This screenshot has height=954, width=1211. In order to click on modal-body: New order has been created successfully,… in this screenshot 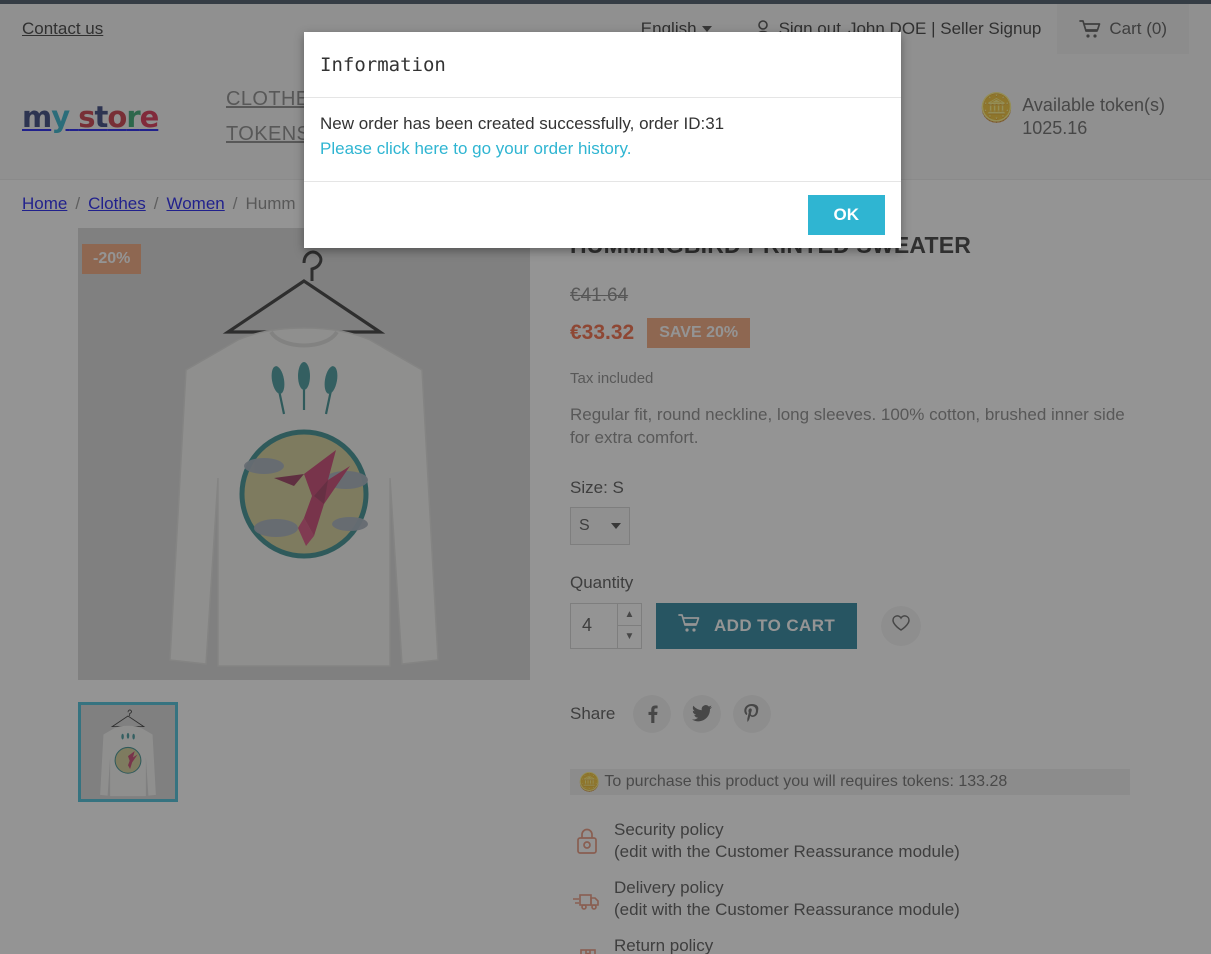, I will do `click(602, 140)`.